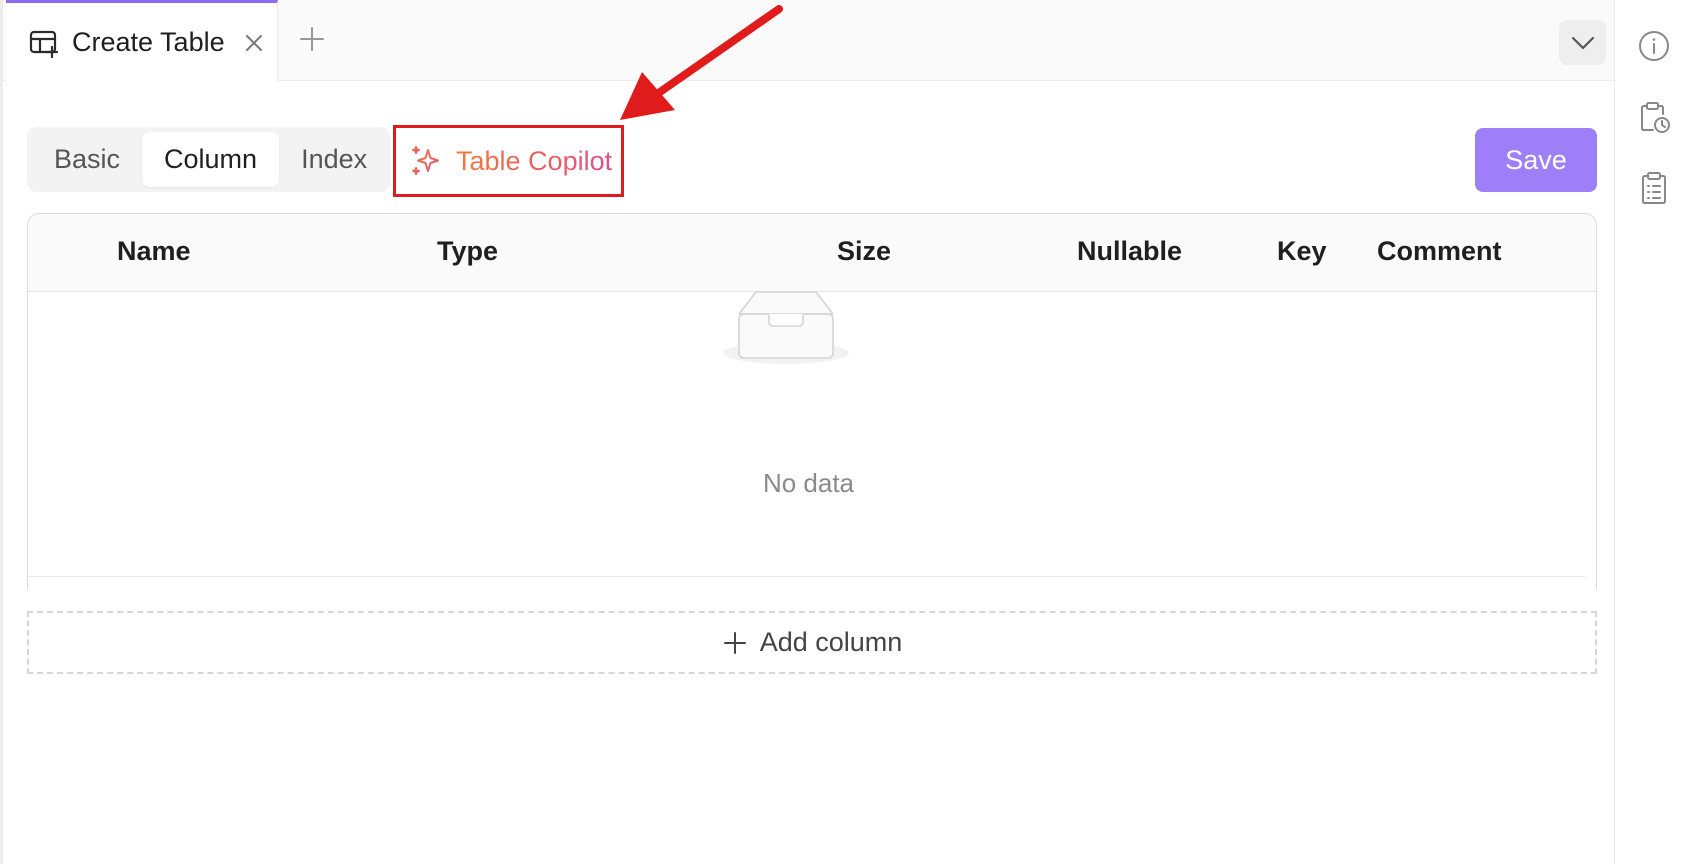 This screenshot has height=864, width=1692. What do you see at coordinates (87, 159) in the screenshot?
I see `segment-basic: Basic` at bounding box center [87, 159].